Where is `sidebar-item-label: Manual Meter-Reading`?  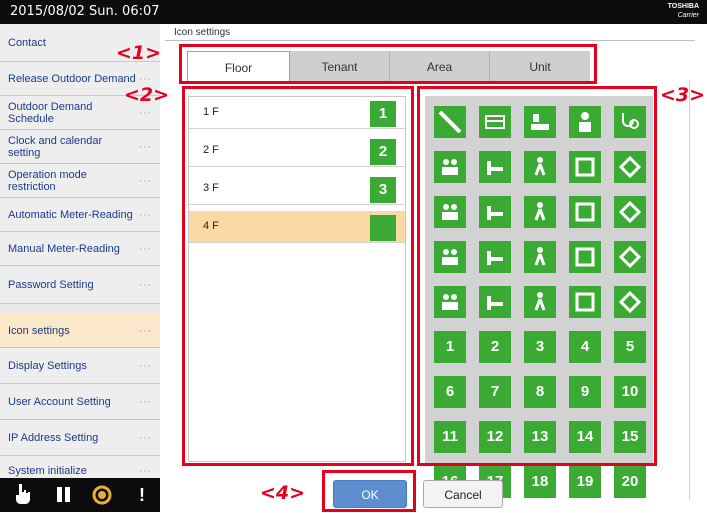 sidebar-item-label: Manual Meter-Reading is located at coordinates (64, 248).